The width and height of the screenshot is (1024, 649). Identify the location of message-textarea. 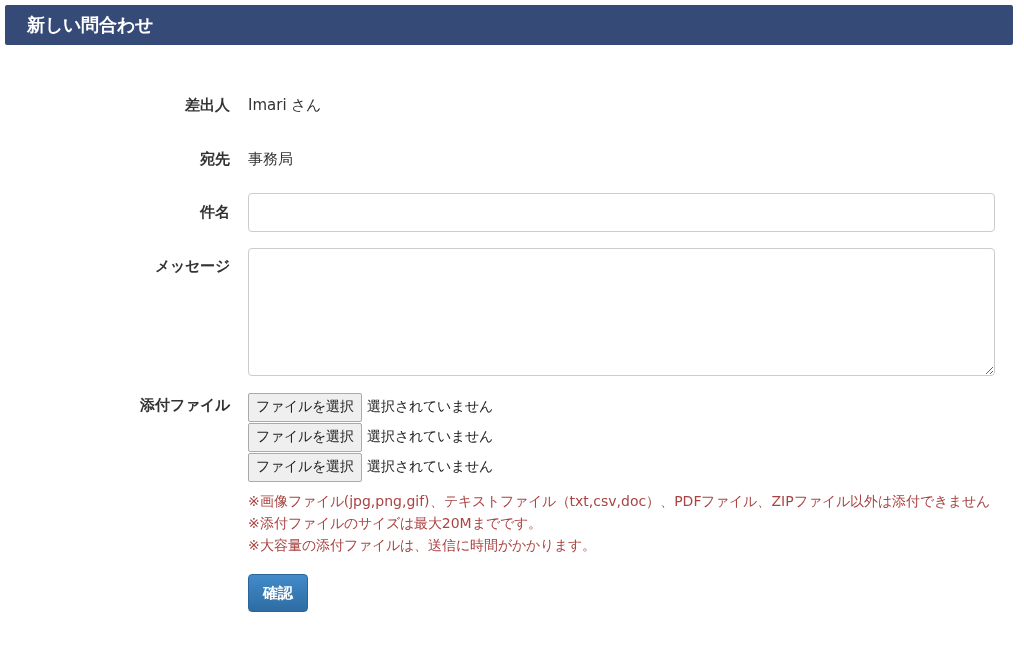
(621, 312).